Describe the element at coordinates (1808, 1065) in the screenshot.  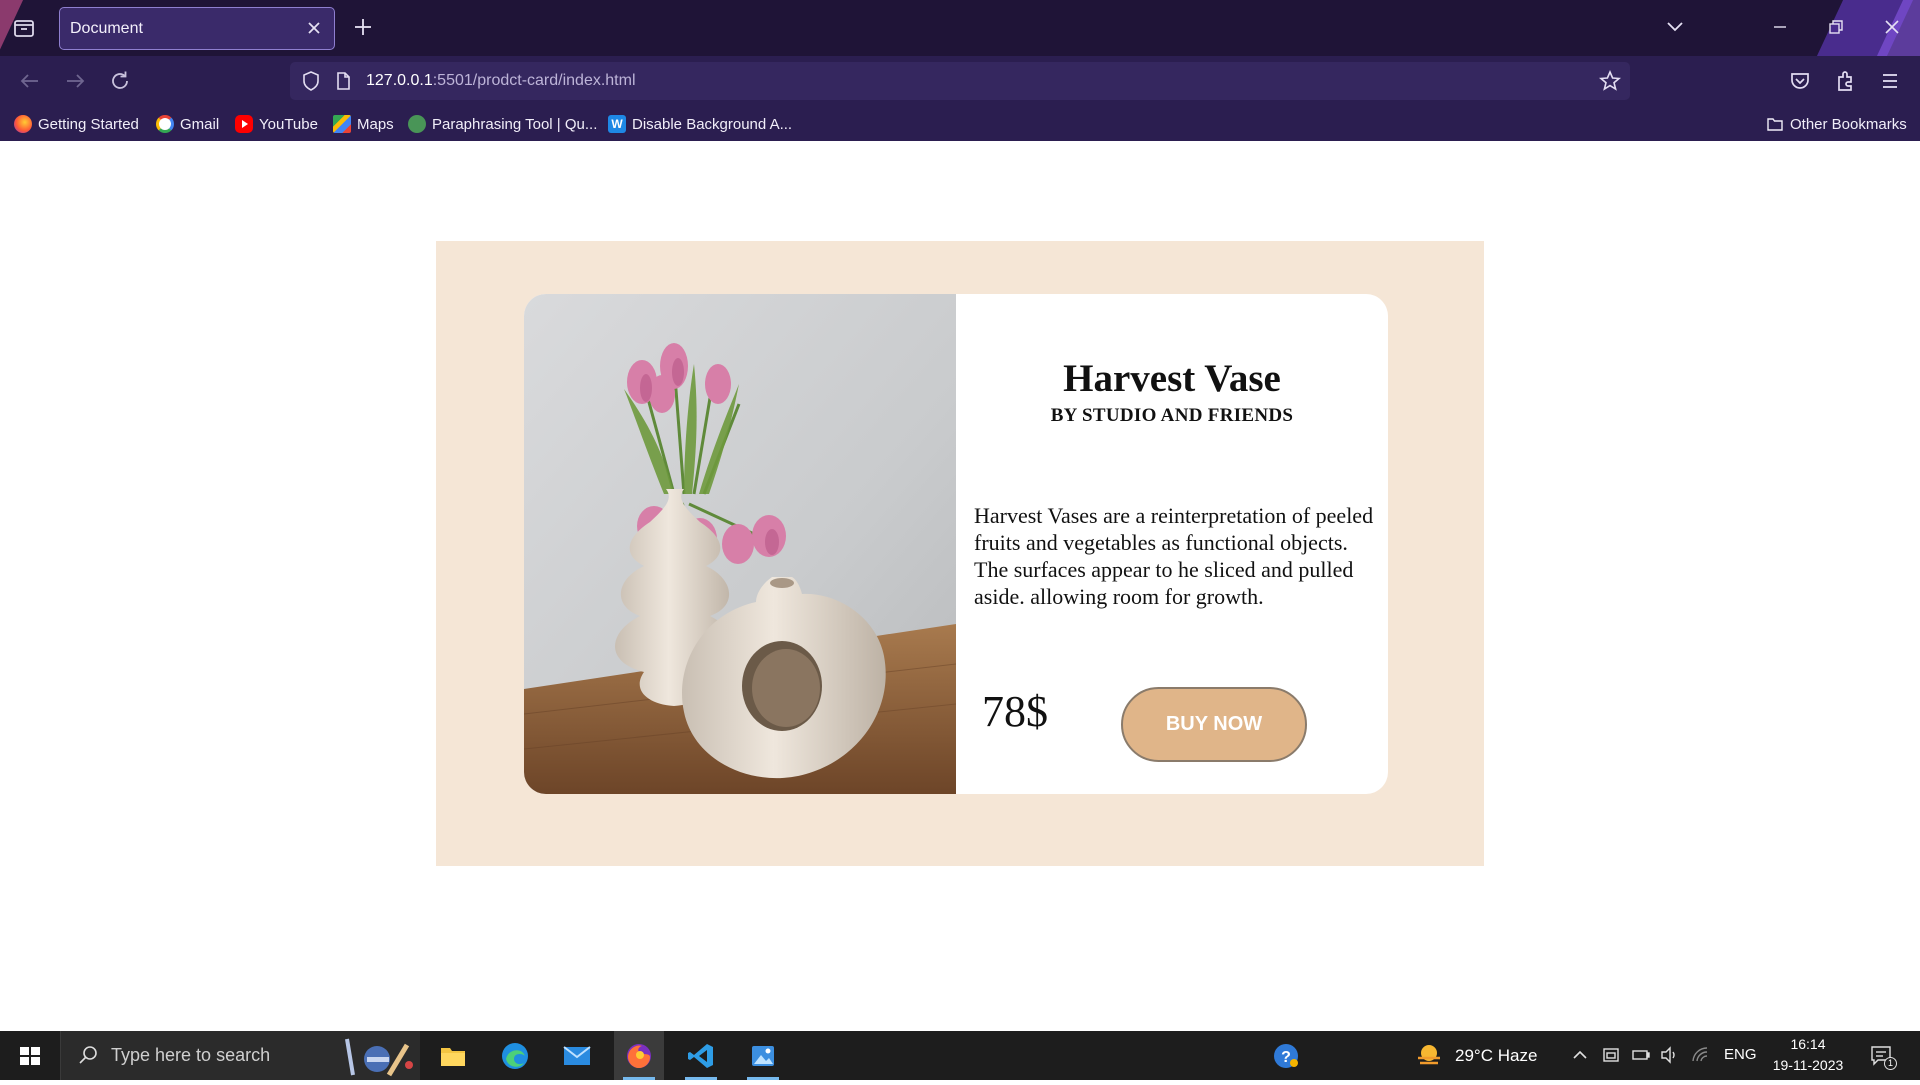
I see `clock-date: 19-11-2023` at that location.